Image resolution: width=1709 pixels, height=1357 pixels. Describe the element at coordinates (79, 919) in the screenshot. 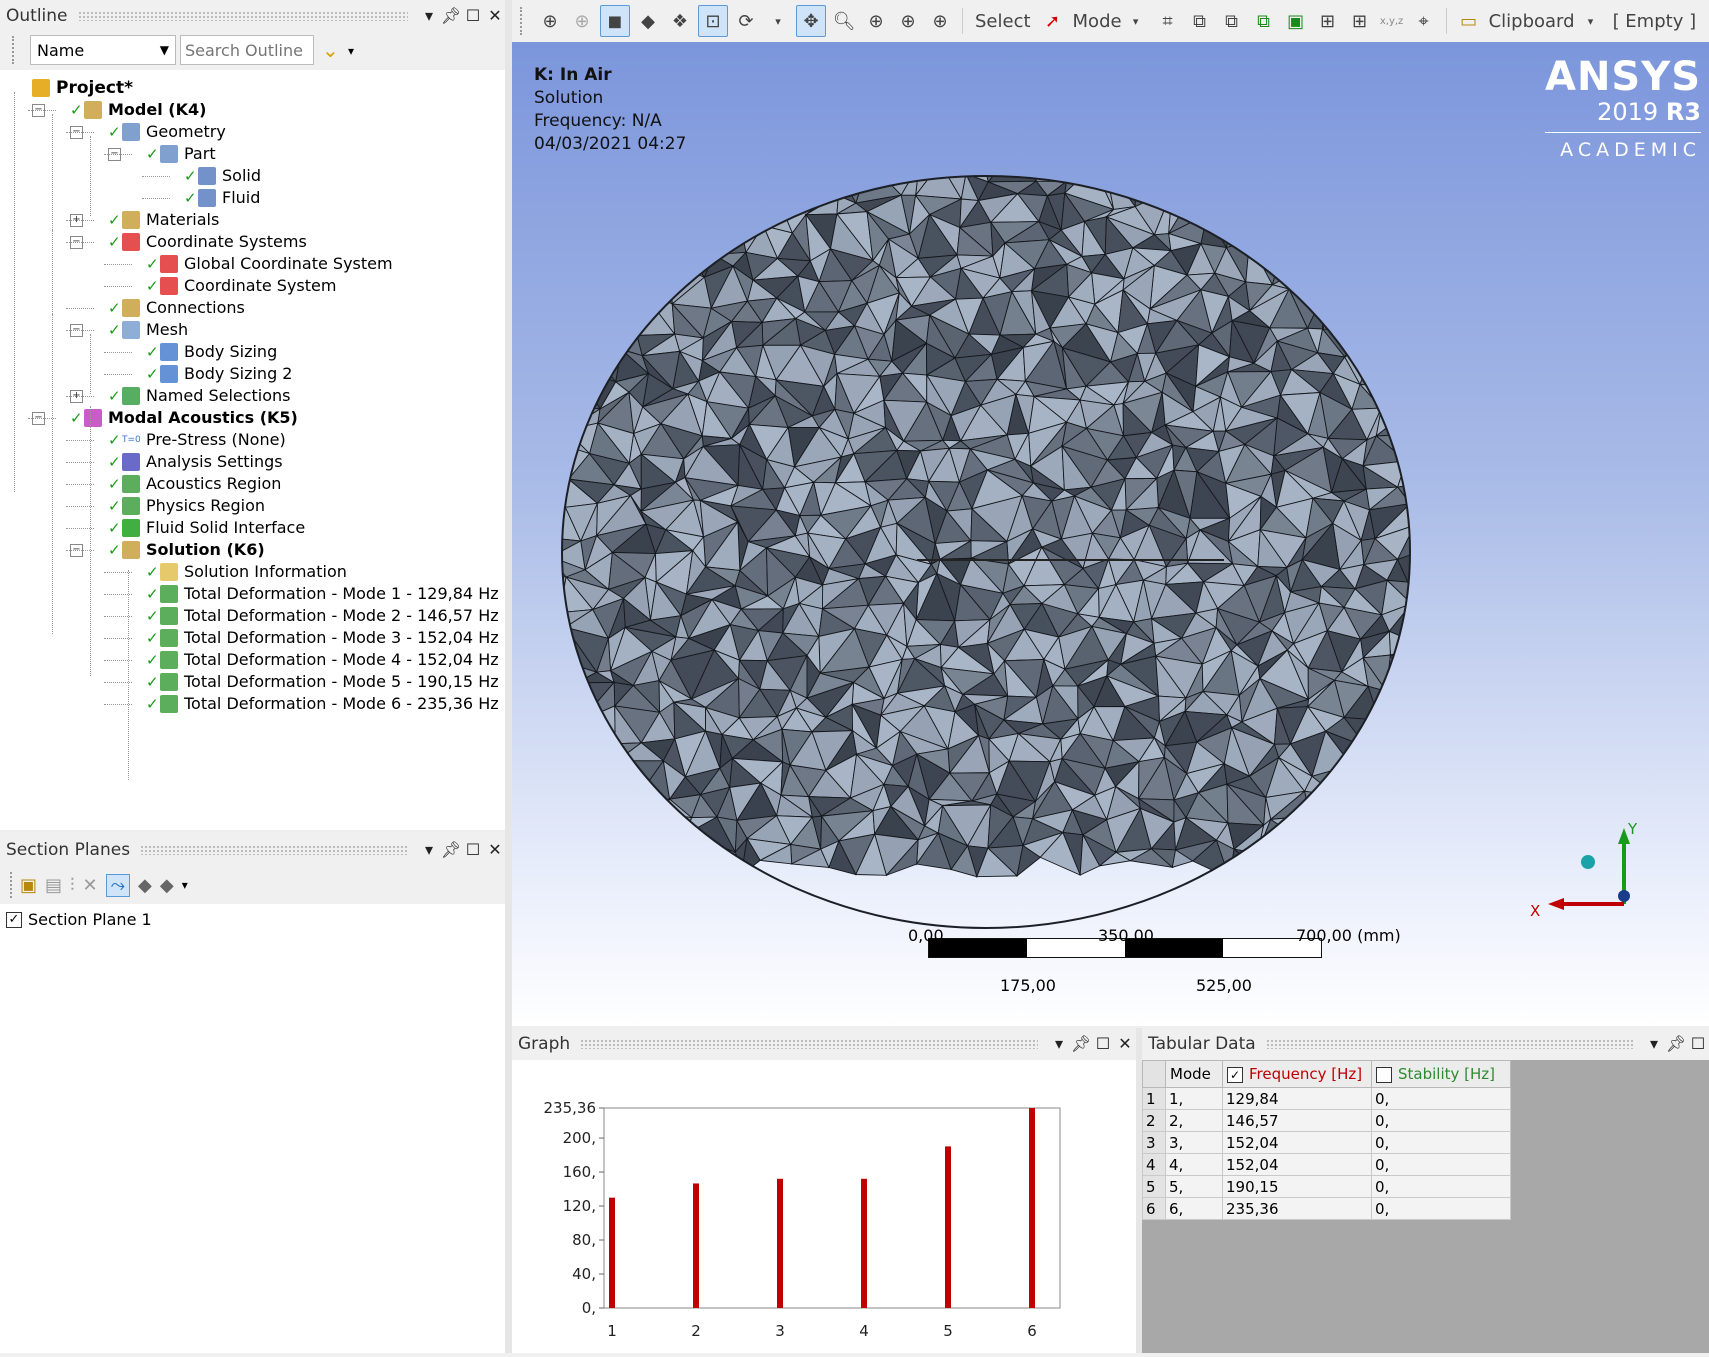

I see `section-plane-item: ✓ Section Plane 1` at that location.